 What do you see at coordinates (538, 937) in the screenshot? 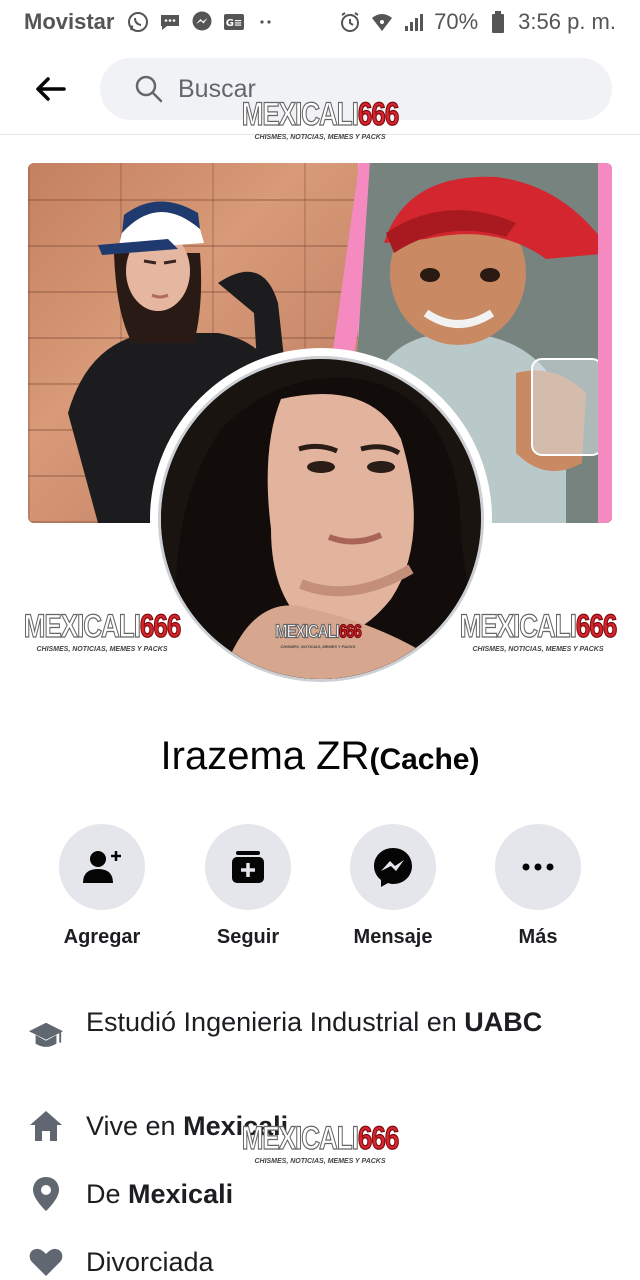
I see `more-label: Más` at bounding box center [538, 937].